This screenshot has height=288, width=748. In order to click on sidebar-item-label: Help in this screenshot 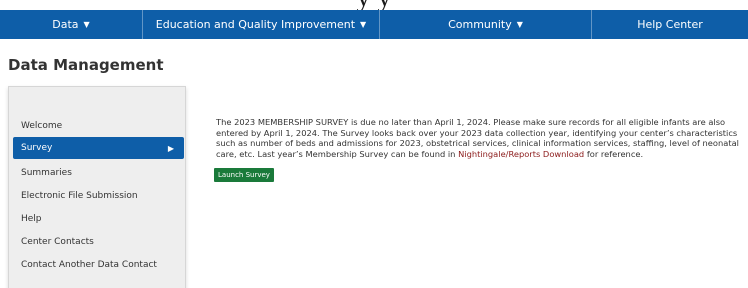, I will do `click(31, 219)`.